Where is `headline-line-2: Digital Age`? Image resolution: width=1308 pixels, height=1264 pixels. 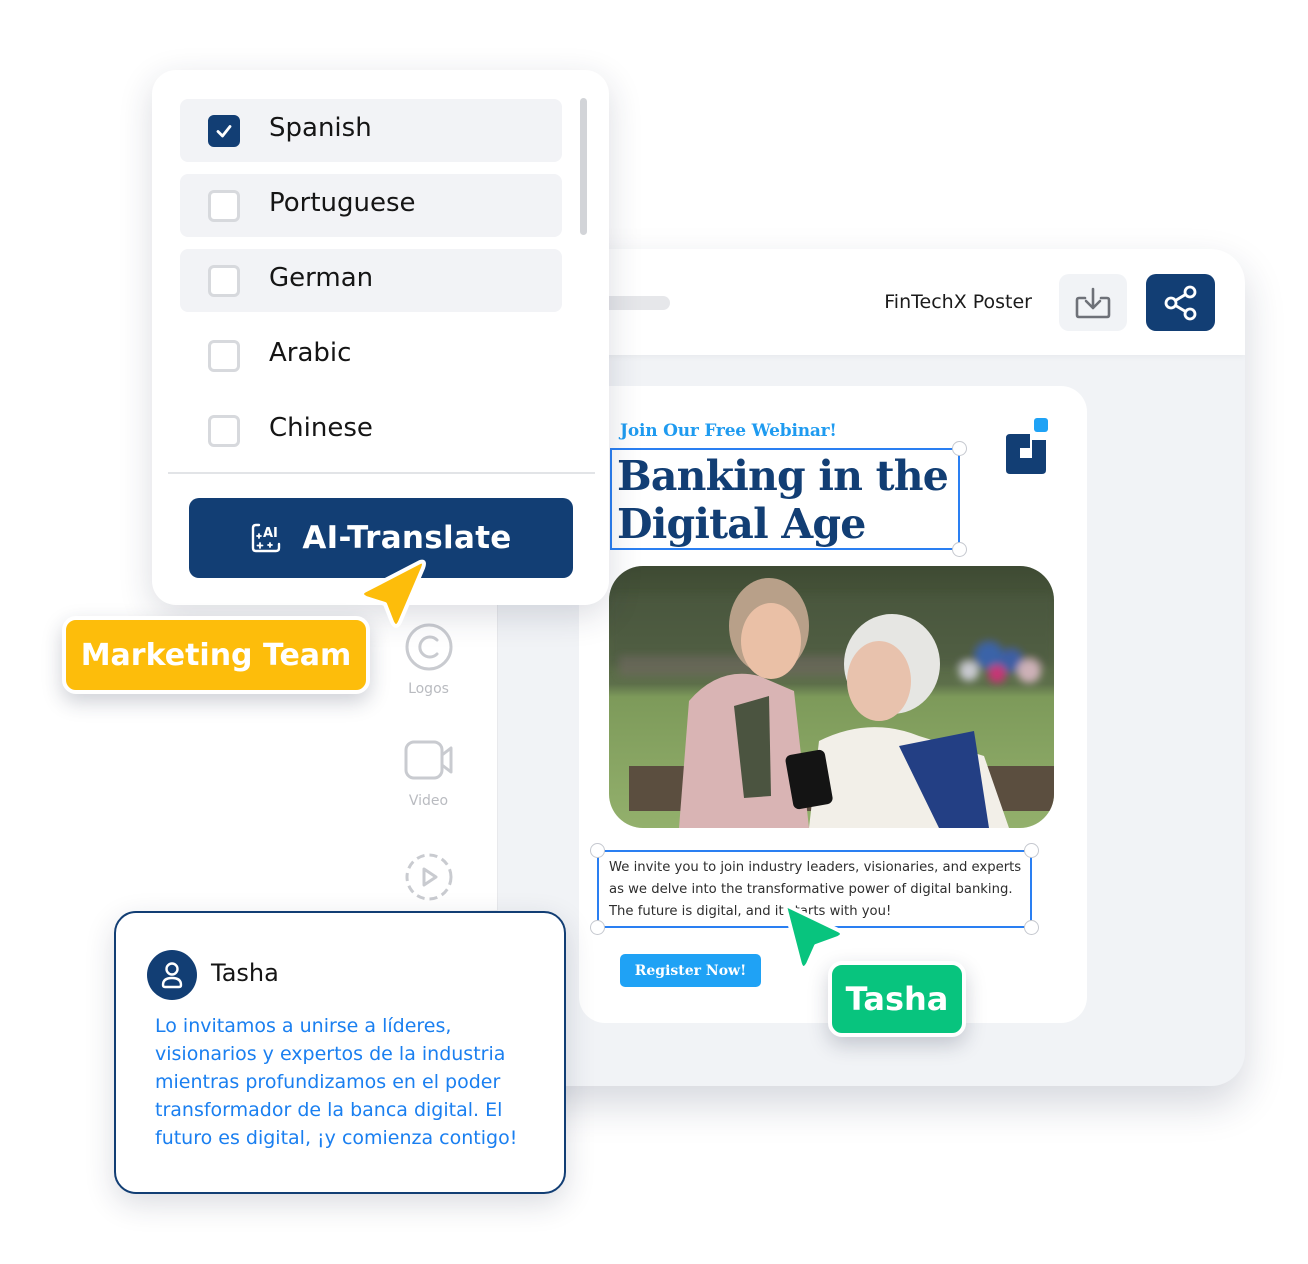
headline-line-2: Digital Age is located at coordinates (741, 524).